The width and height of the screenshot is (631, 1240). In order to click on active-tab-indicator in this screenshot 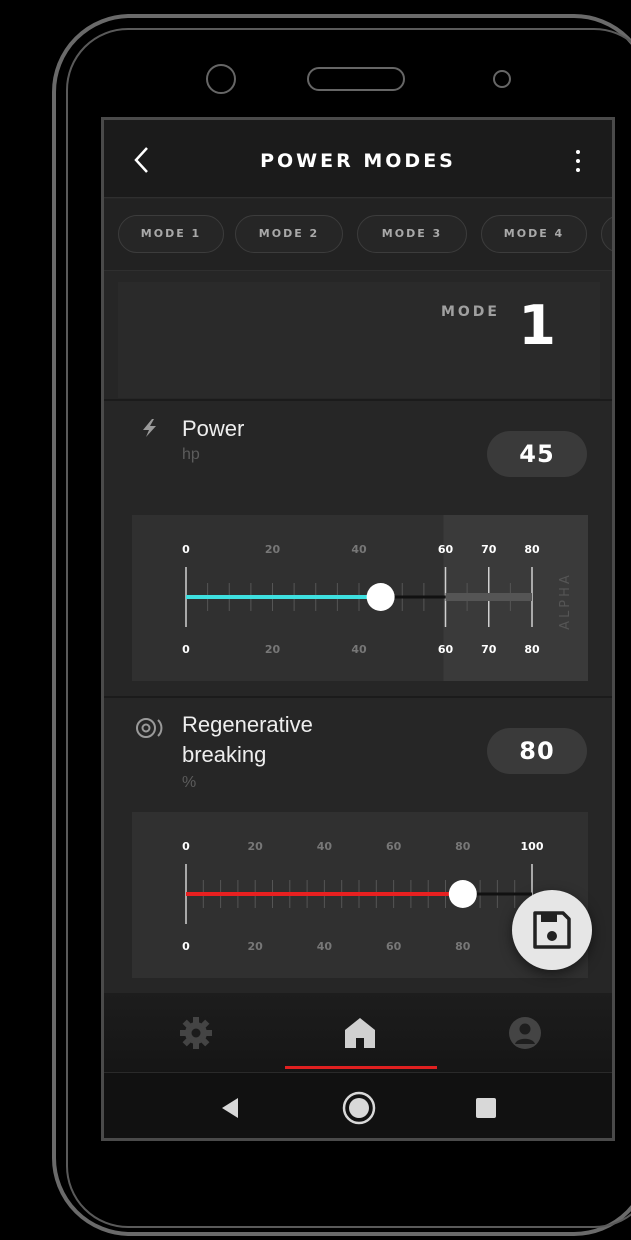, I will do `click(361, 1067)`.